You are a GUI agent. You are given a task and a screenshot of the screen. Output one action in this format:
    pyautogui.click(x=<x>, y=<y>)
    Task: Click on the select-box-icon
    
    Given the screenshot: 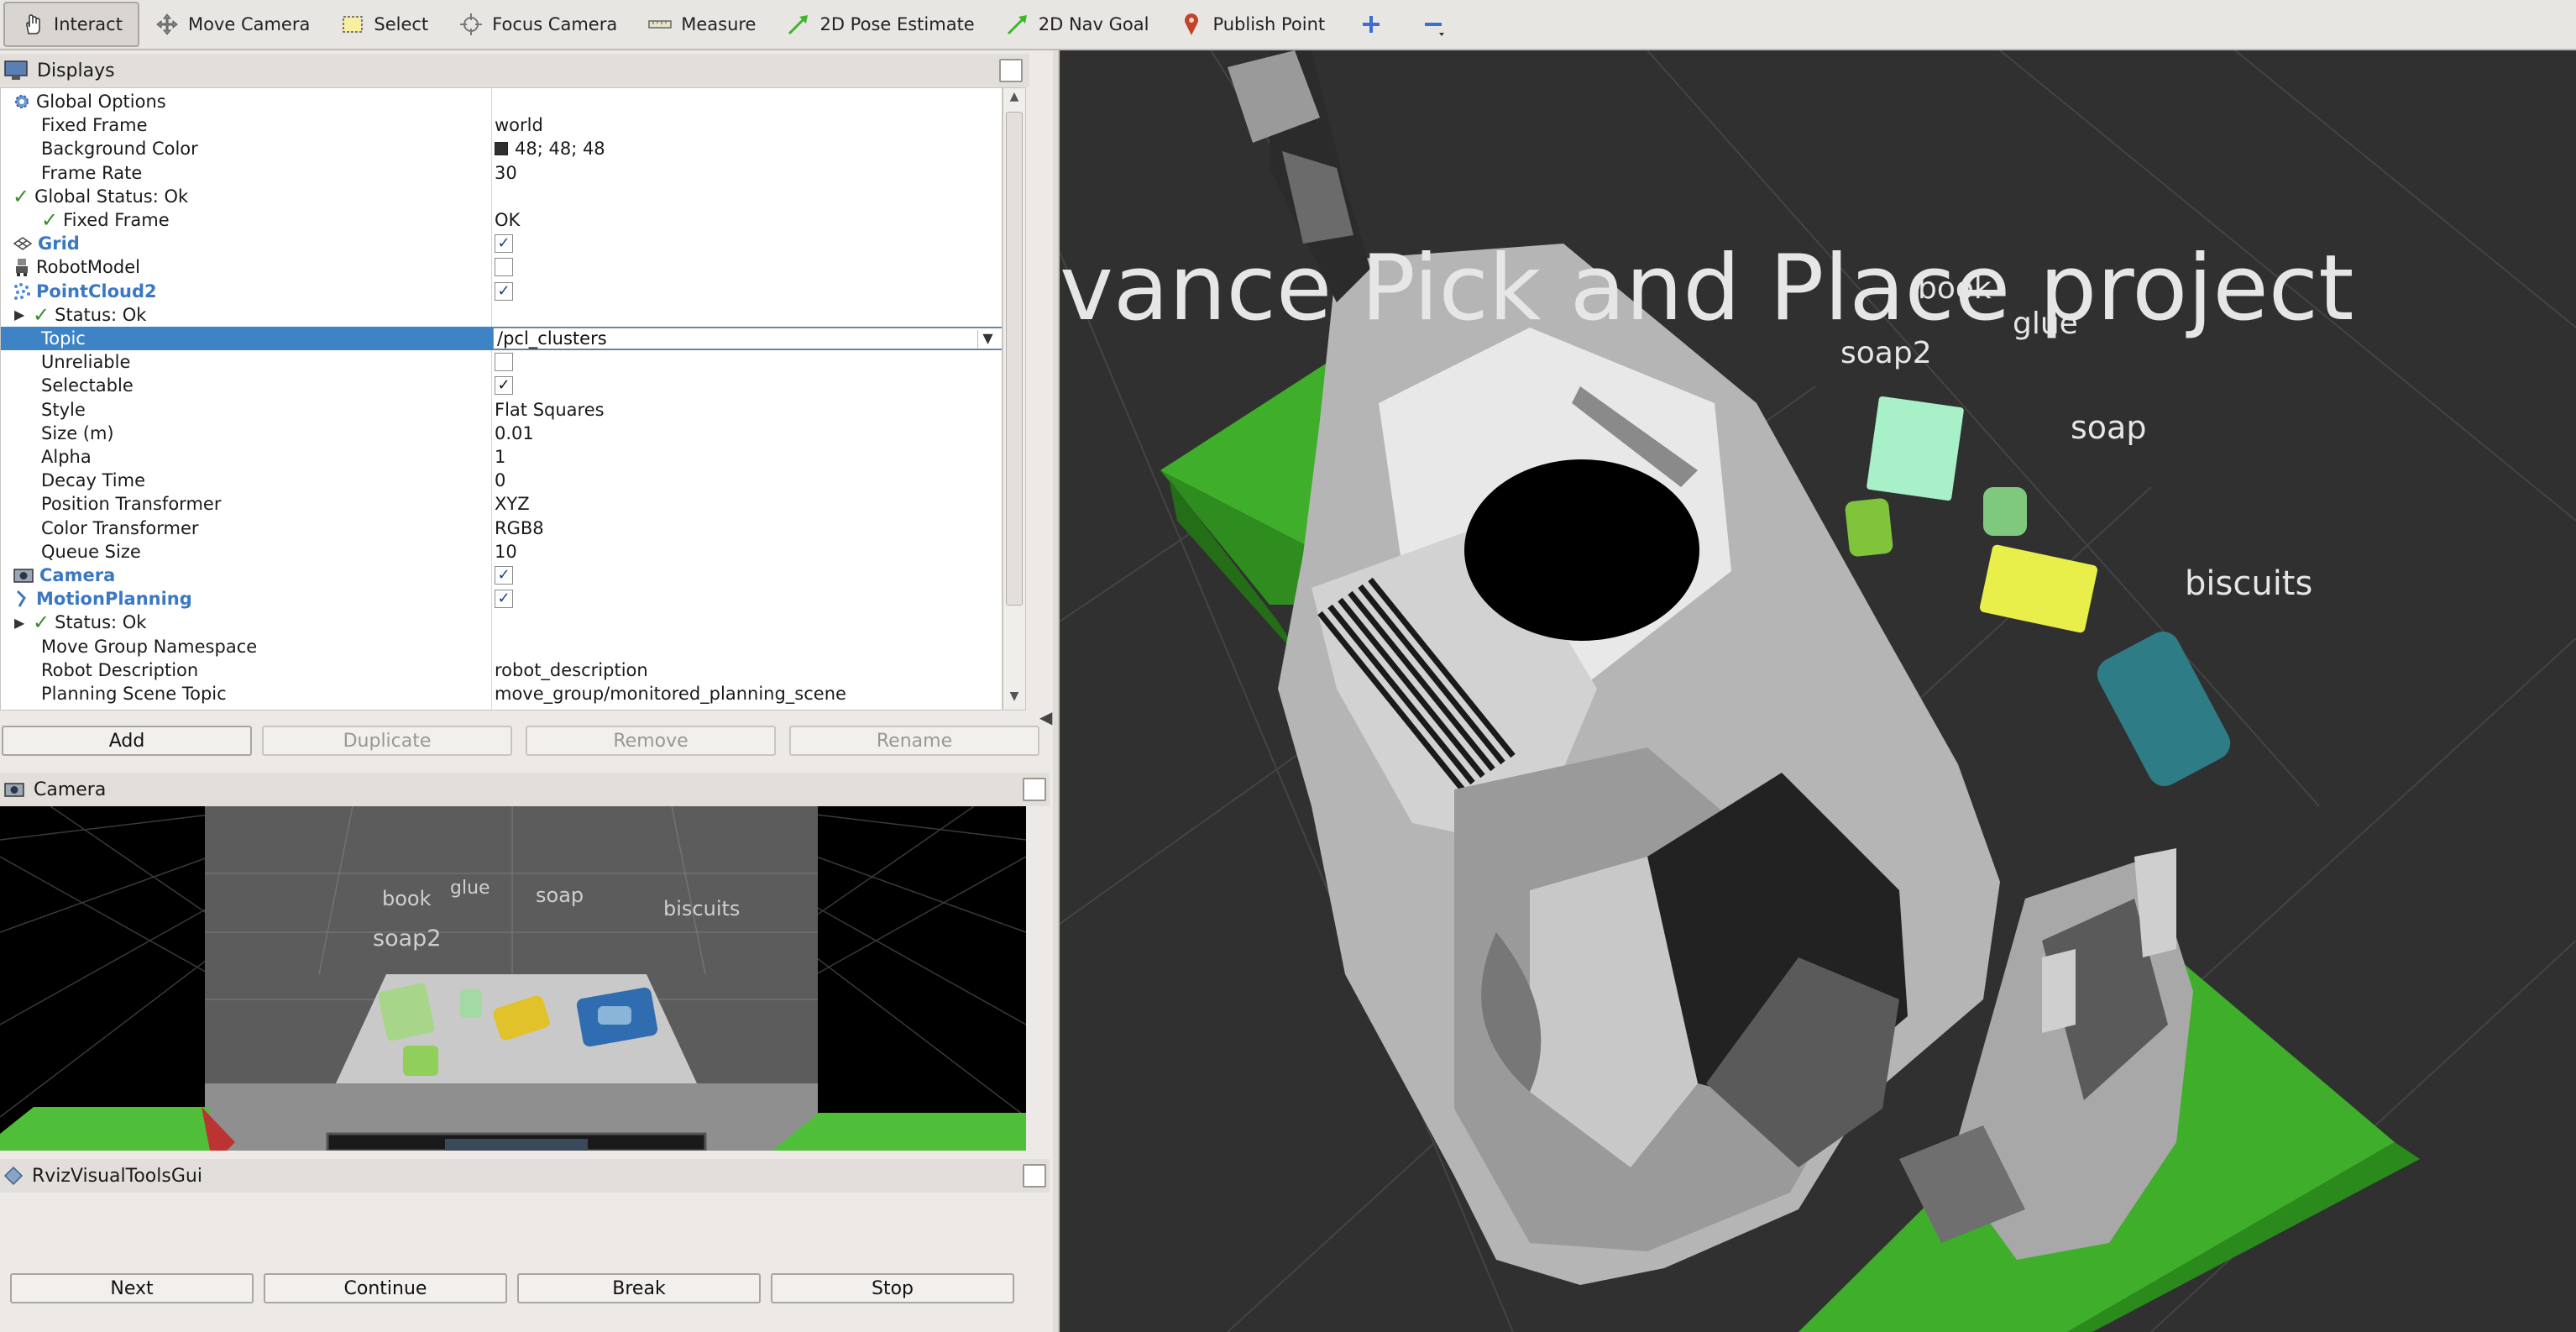 What is the action you would take?
    pyautogui.click(x=354, y=24)
    